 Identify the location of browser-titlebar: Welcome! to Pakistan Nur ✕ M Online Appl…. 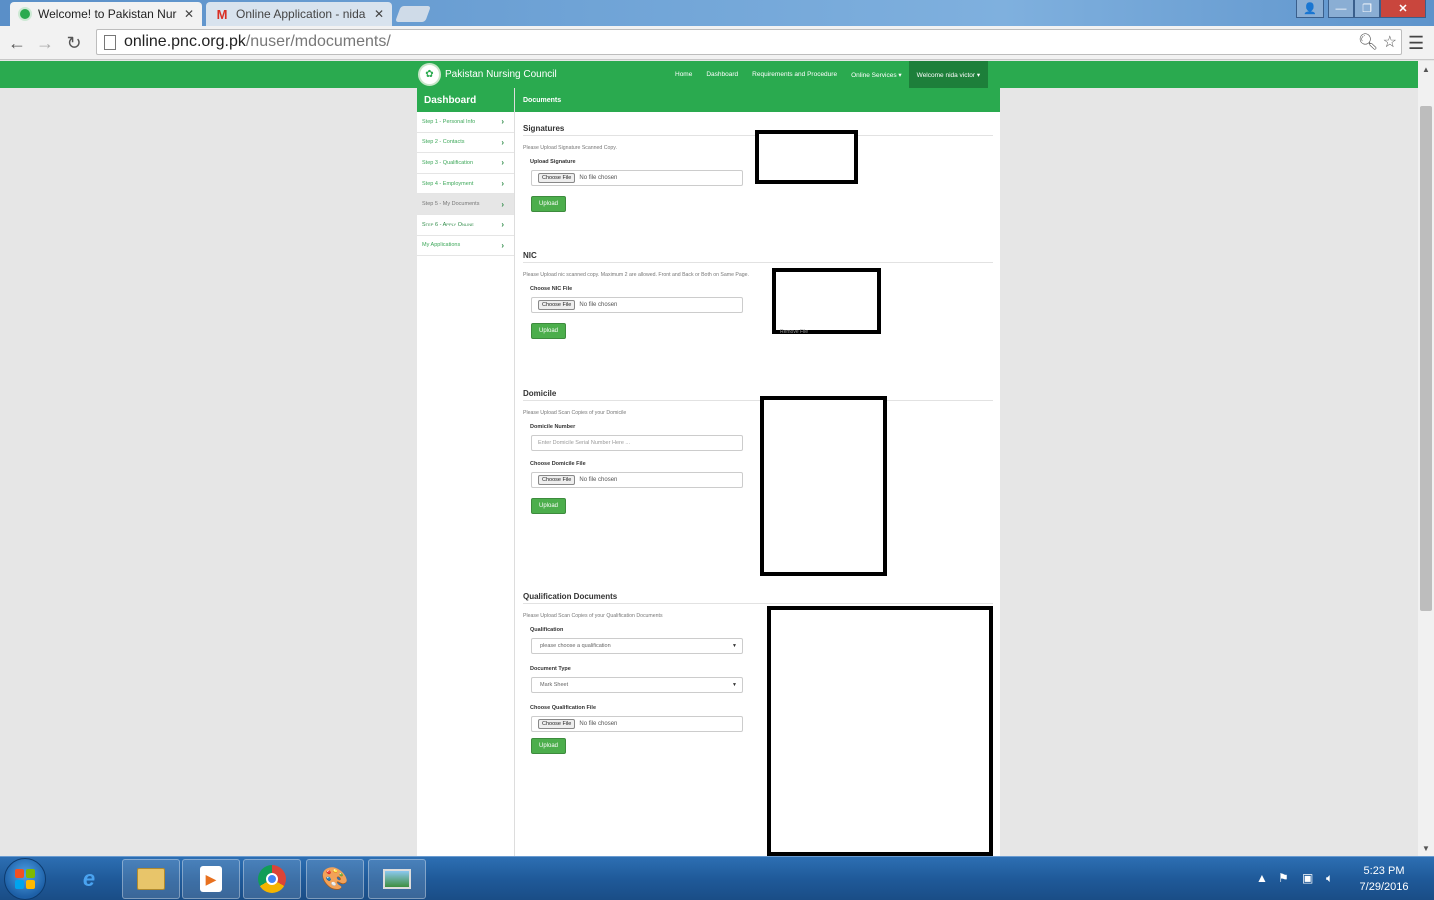
(717, 13).